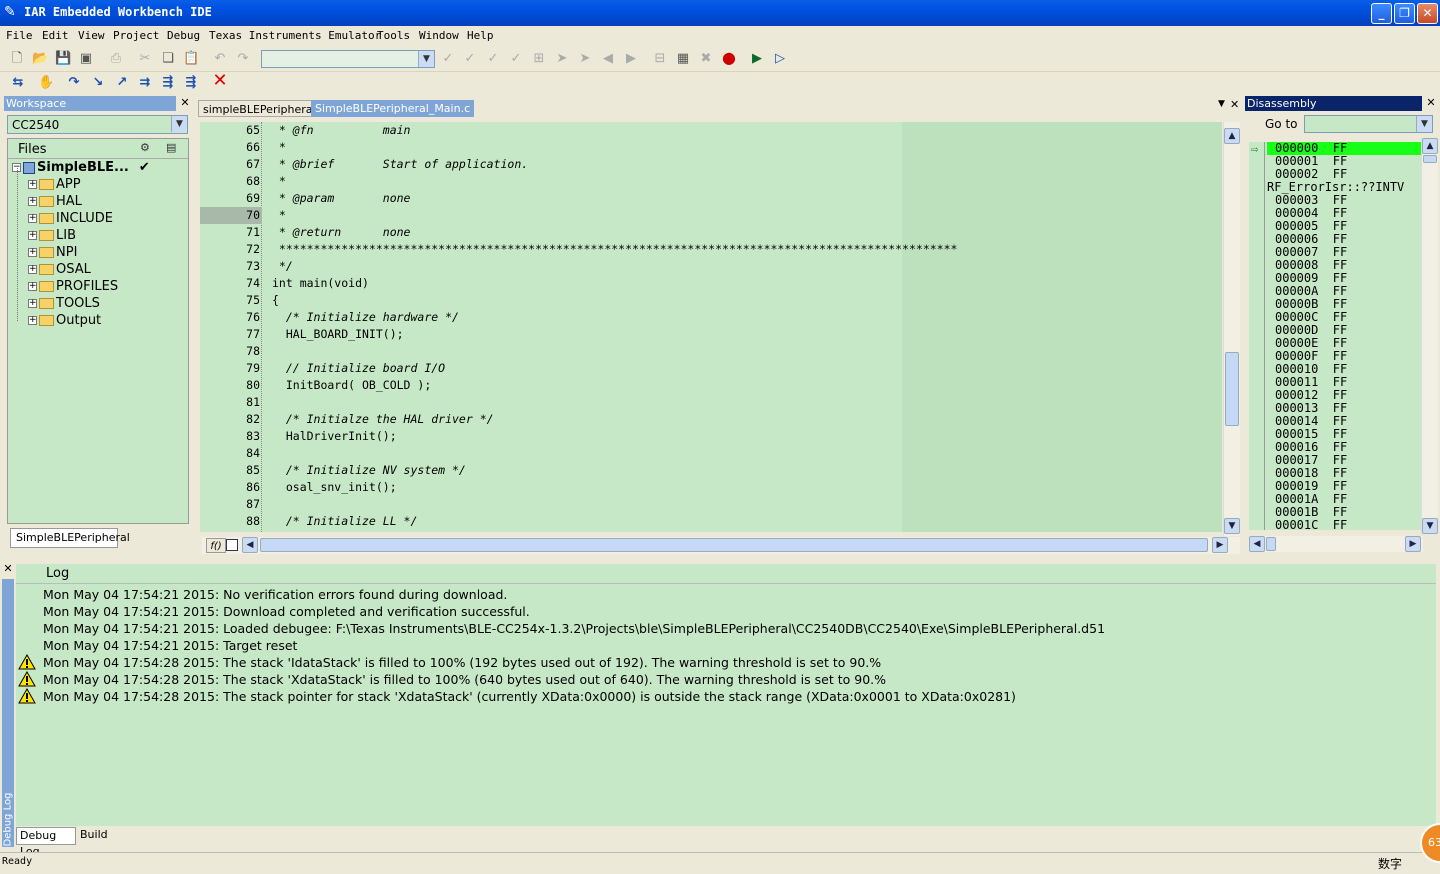 The height and width of the screenshot is (874, 1440). I want to click on break-icon: ✋, so click(46, 83).